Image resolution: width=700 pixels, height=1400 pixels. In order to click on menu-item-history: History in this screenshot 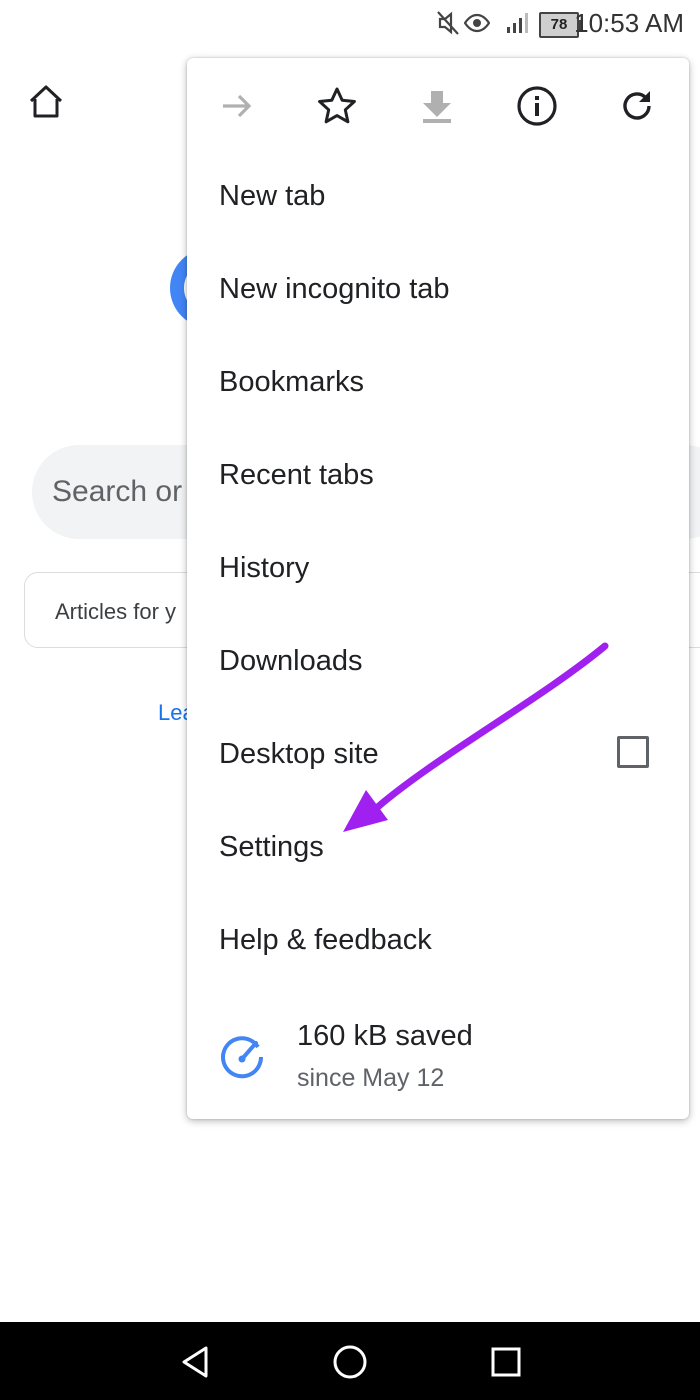, I will do `click(438, 572)`.